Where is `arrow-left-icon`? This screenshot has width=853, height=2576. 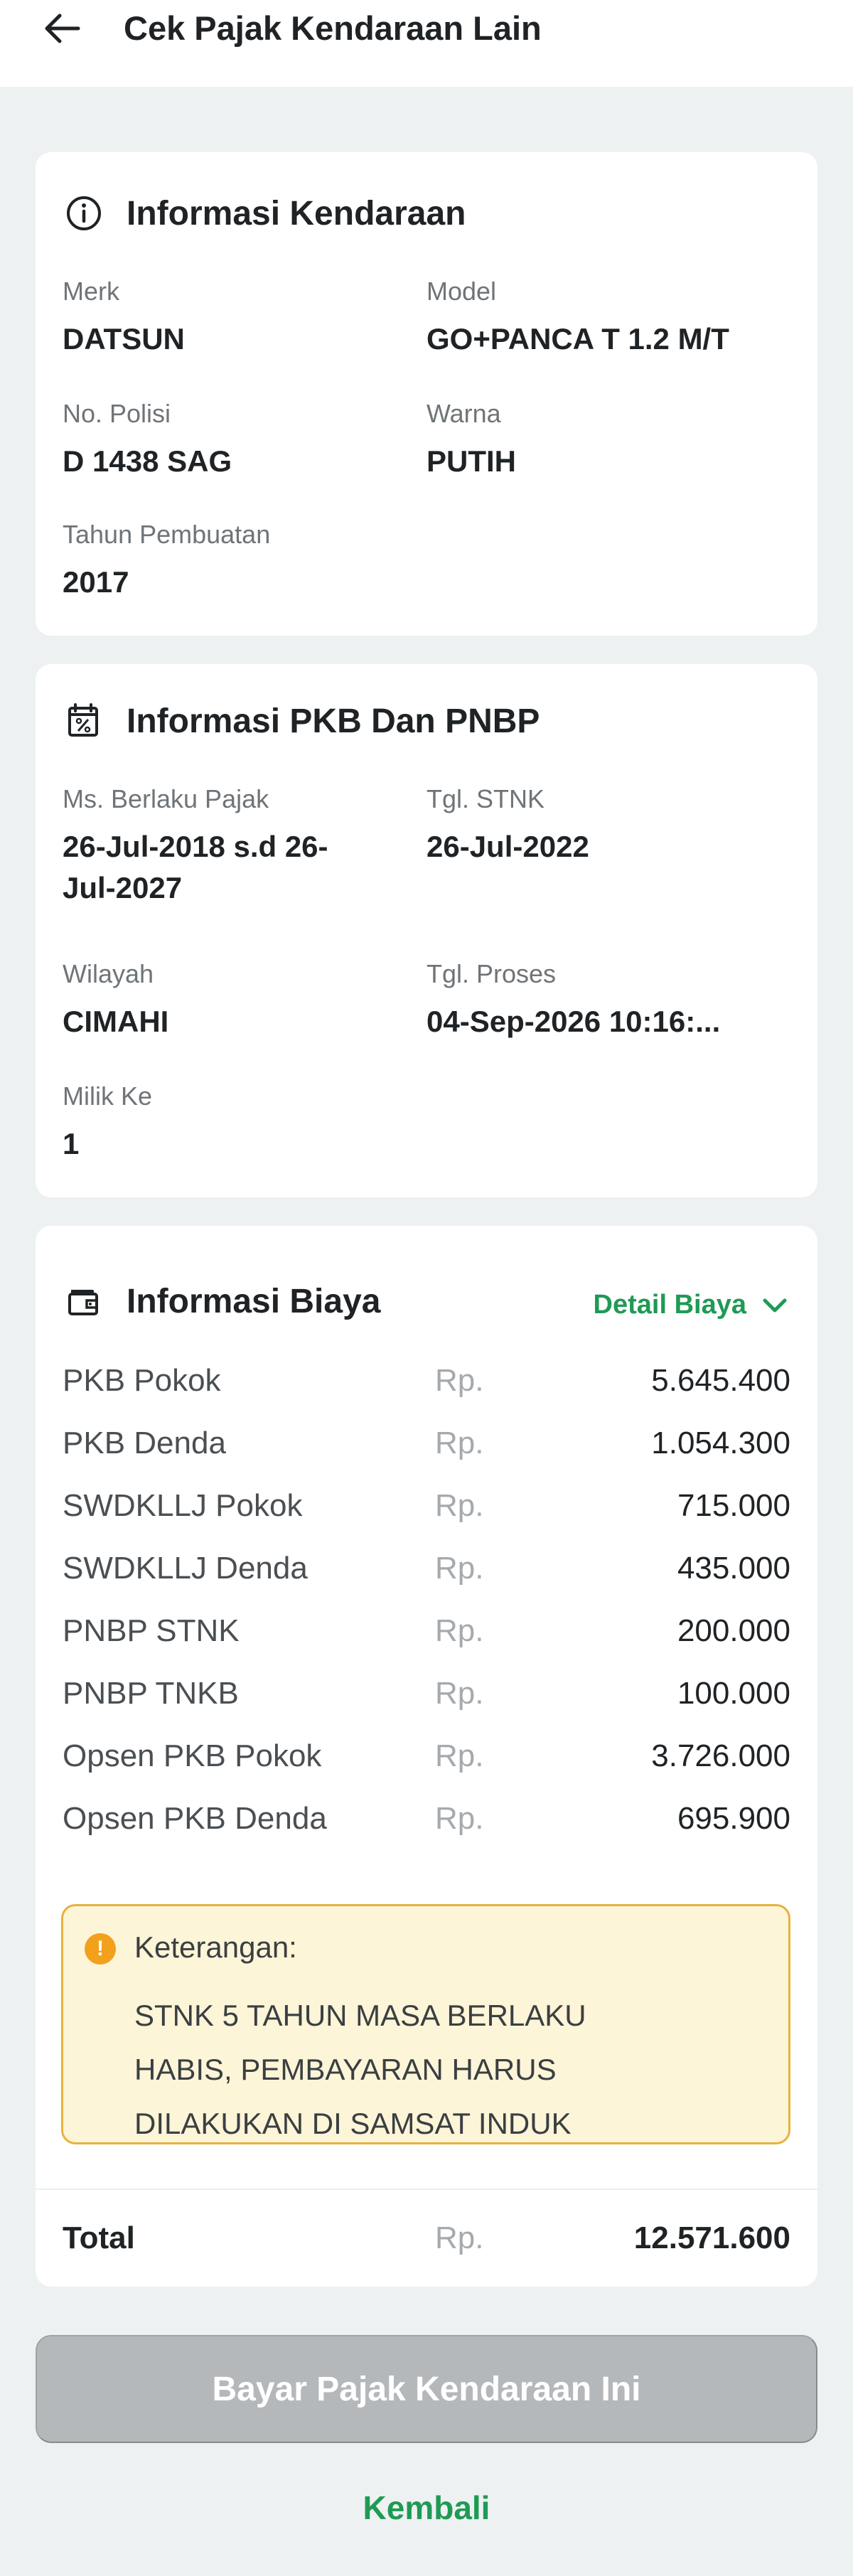
arrow-left-icon is located at coordinates (62, 29).